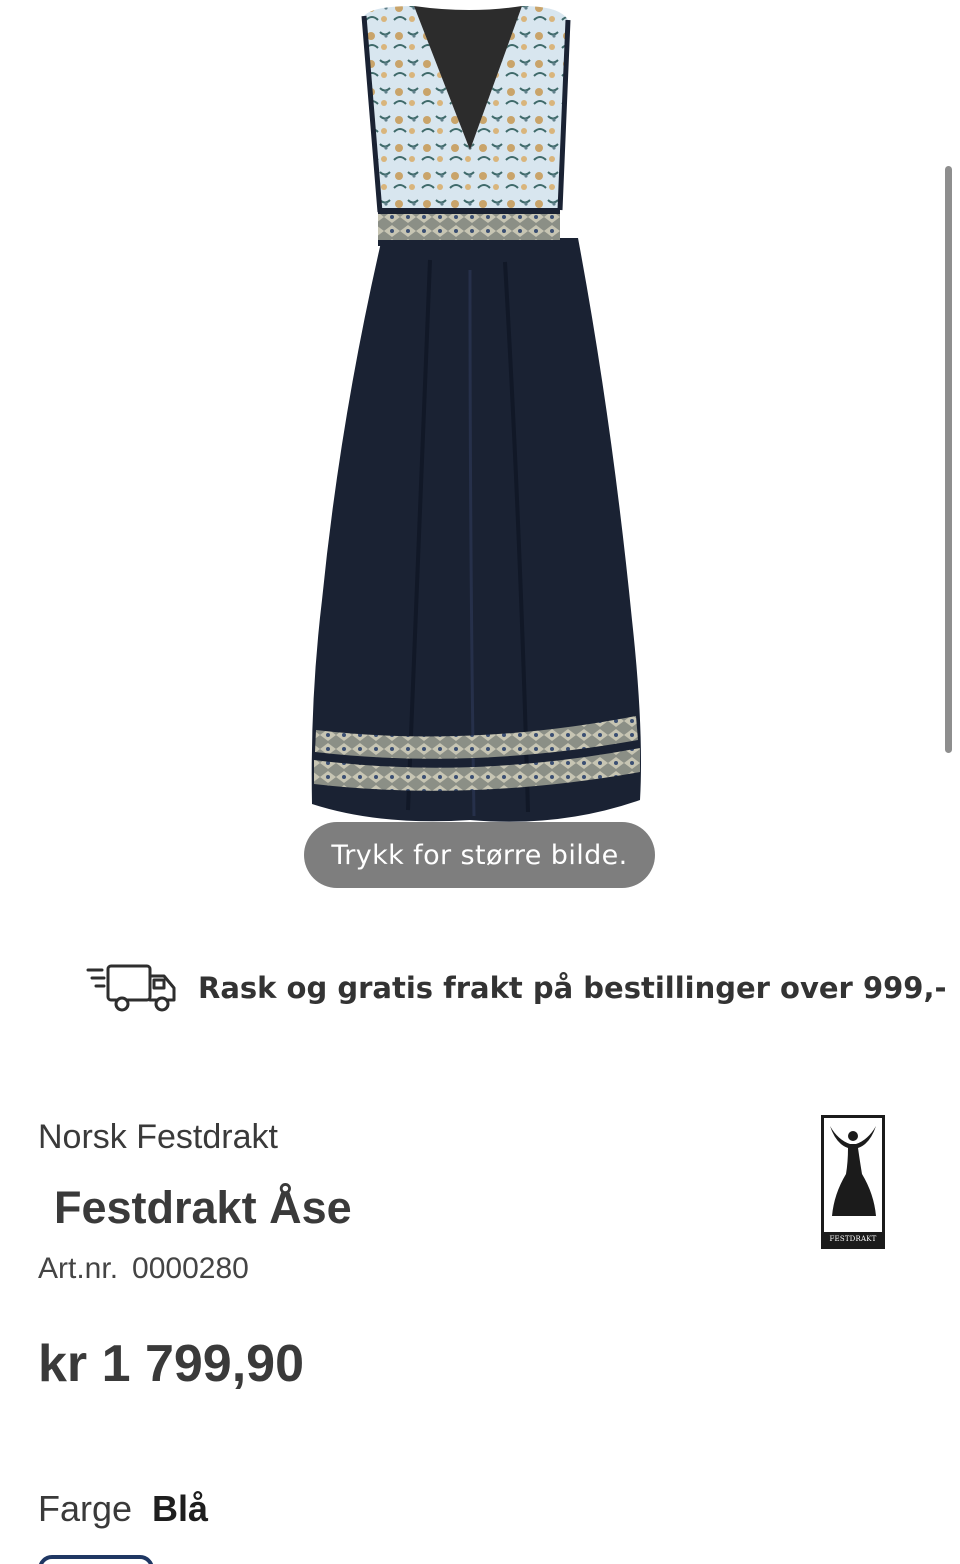 The image size is (960, 1564). What do you see at coordinates (158, 1137) in the screenshot?
I see `product-brand: Norsk Festdrakt` at bounding box center [158, 1137].